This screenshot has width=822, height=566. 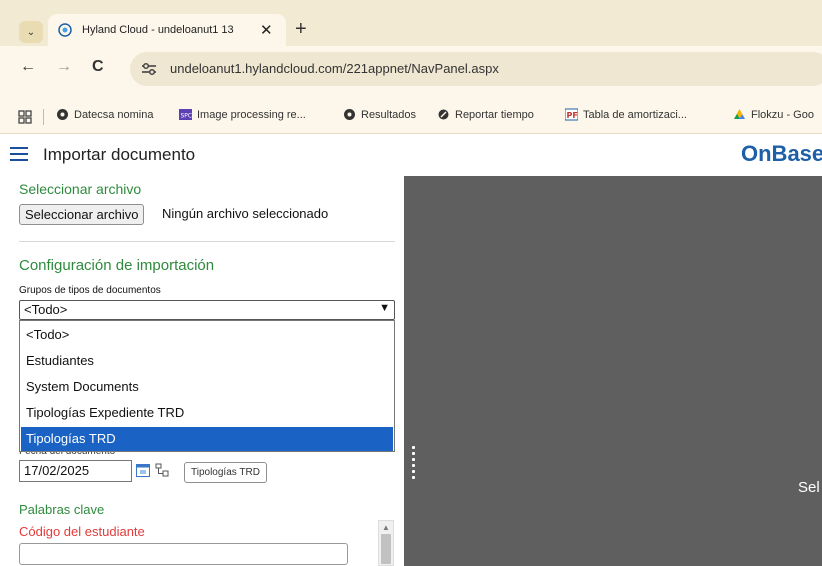 I want to click on pf-icon: PF, so click(x=571, y=114).